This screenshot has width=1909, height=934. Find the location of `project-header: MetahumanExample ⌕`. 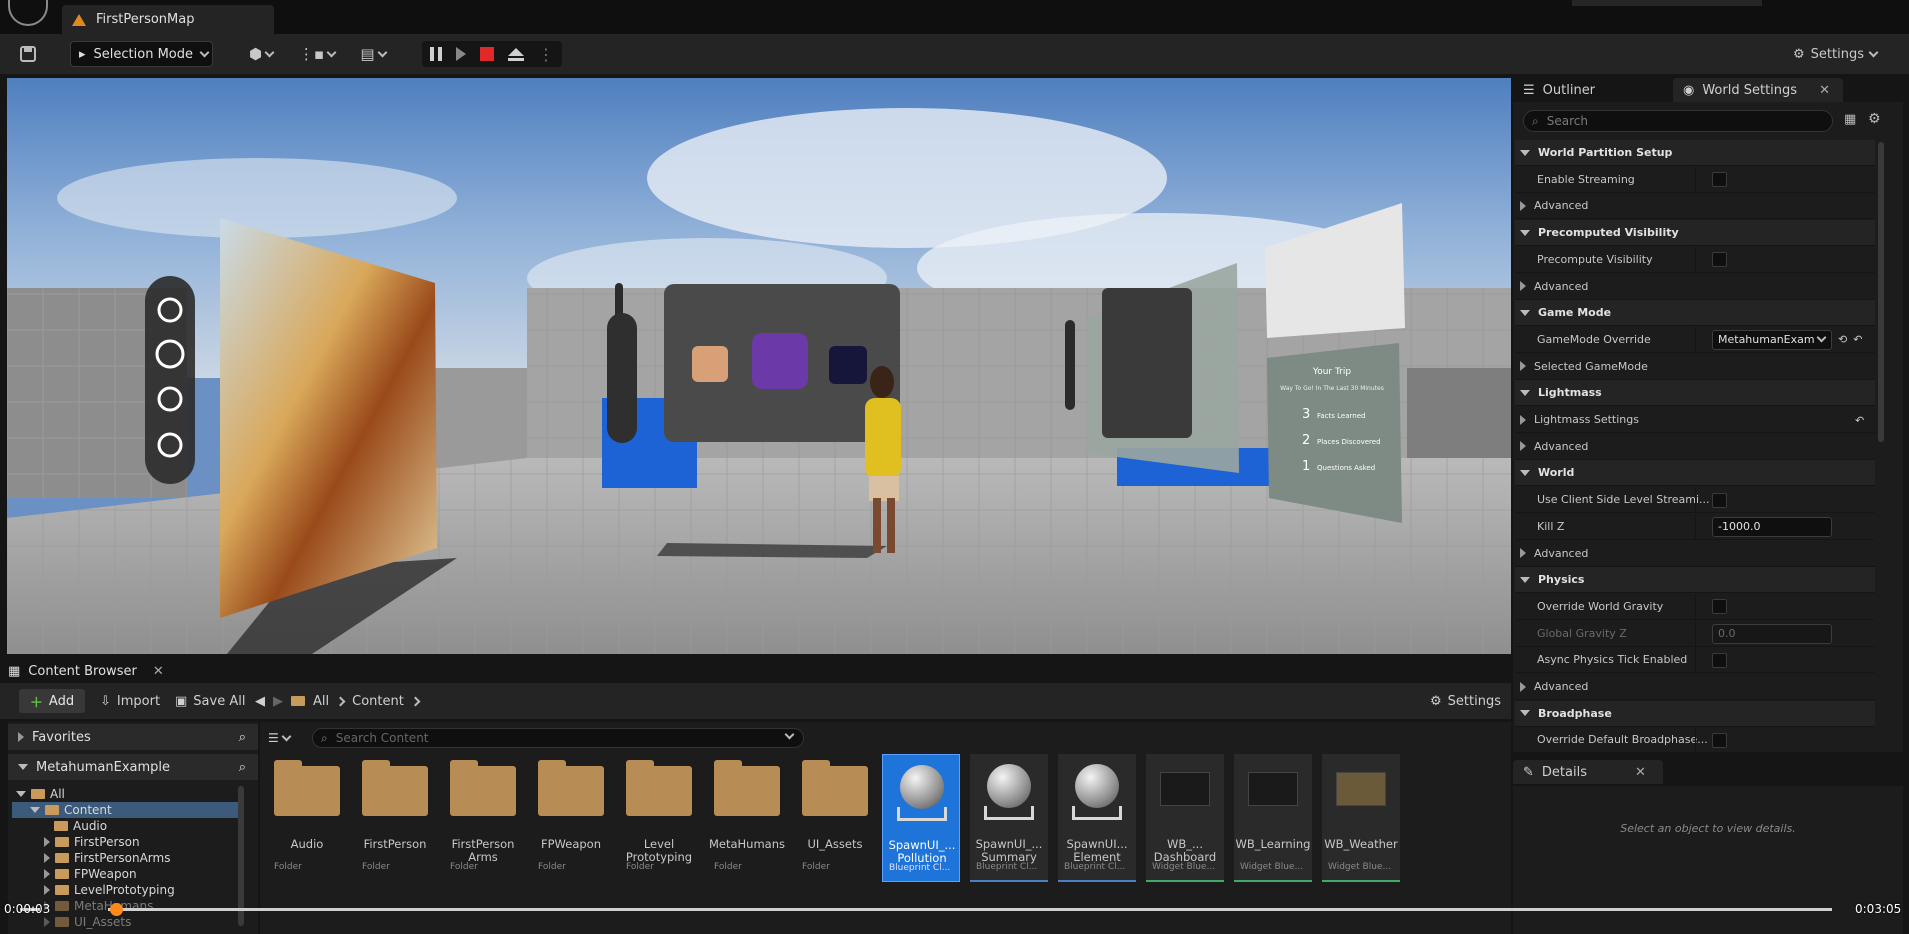

project-header: MetahumanExample ⌕ is located at coordinates (133, 767).